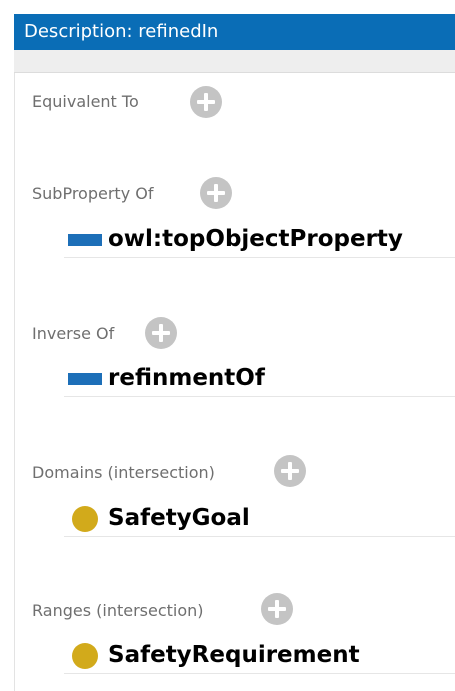  Describe the element at coordinates (186, 378) in the screenshot. I see `inverse-entry-label: refinmentOf` at that location.